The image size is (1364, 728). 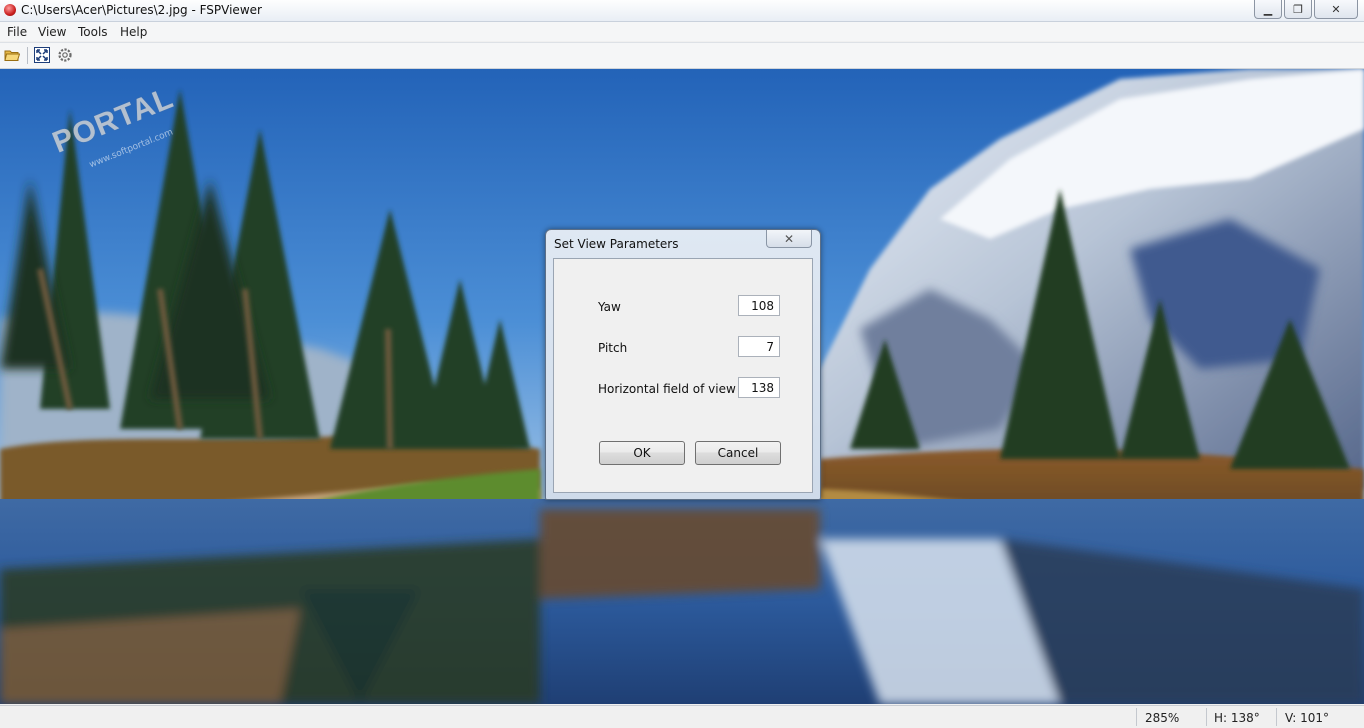 I want to click on window-controls: ▁ ❐ ✕, so click(x=1306, y=9).